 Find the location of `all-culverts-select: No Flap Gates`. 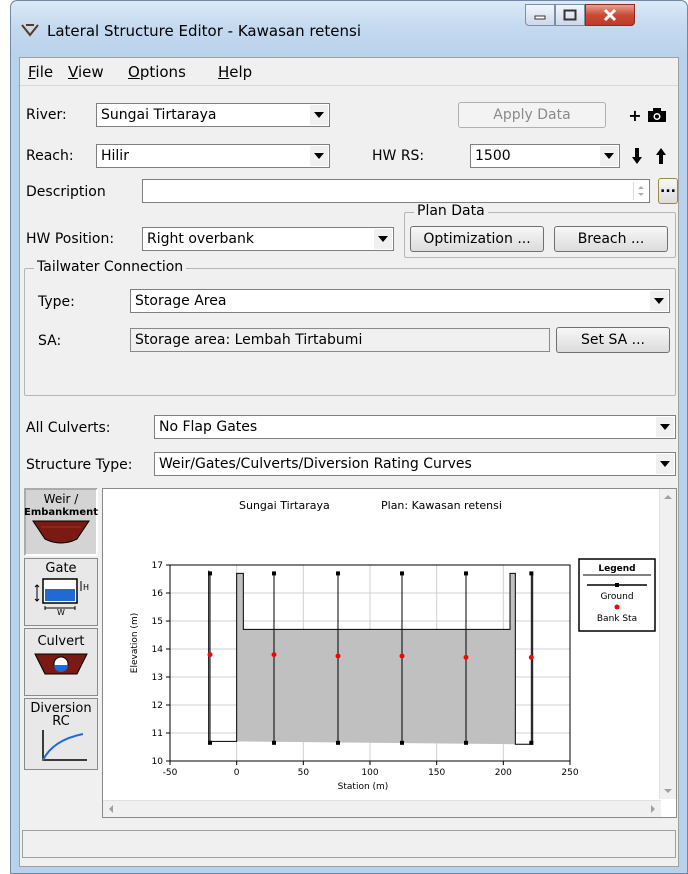

all-culverts-select: No Flap Gates is located at coordinates (415, 427).